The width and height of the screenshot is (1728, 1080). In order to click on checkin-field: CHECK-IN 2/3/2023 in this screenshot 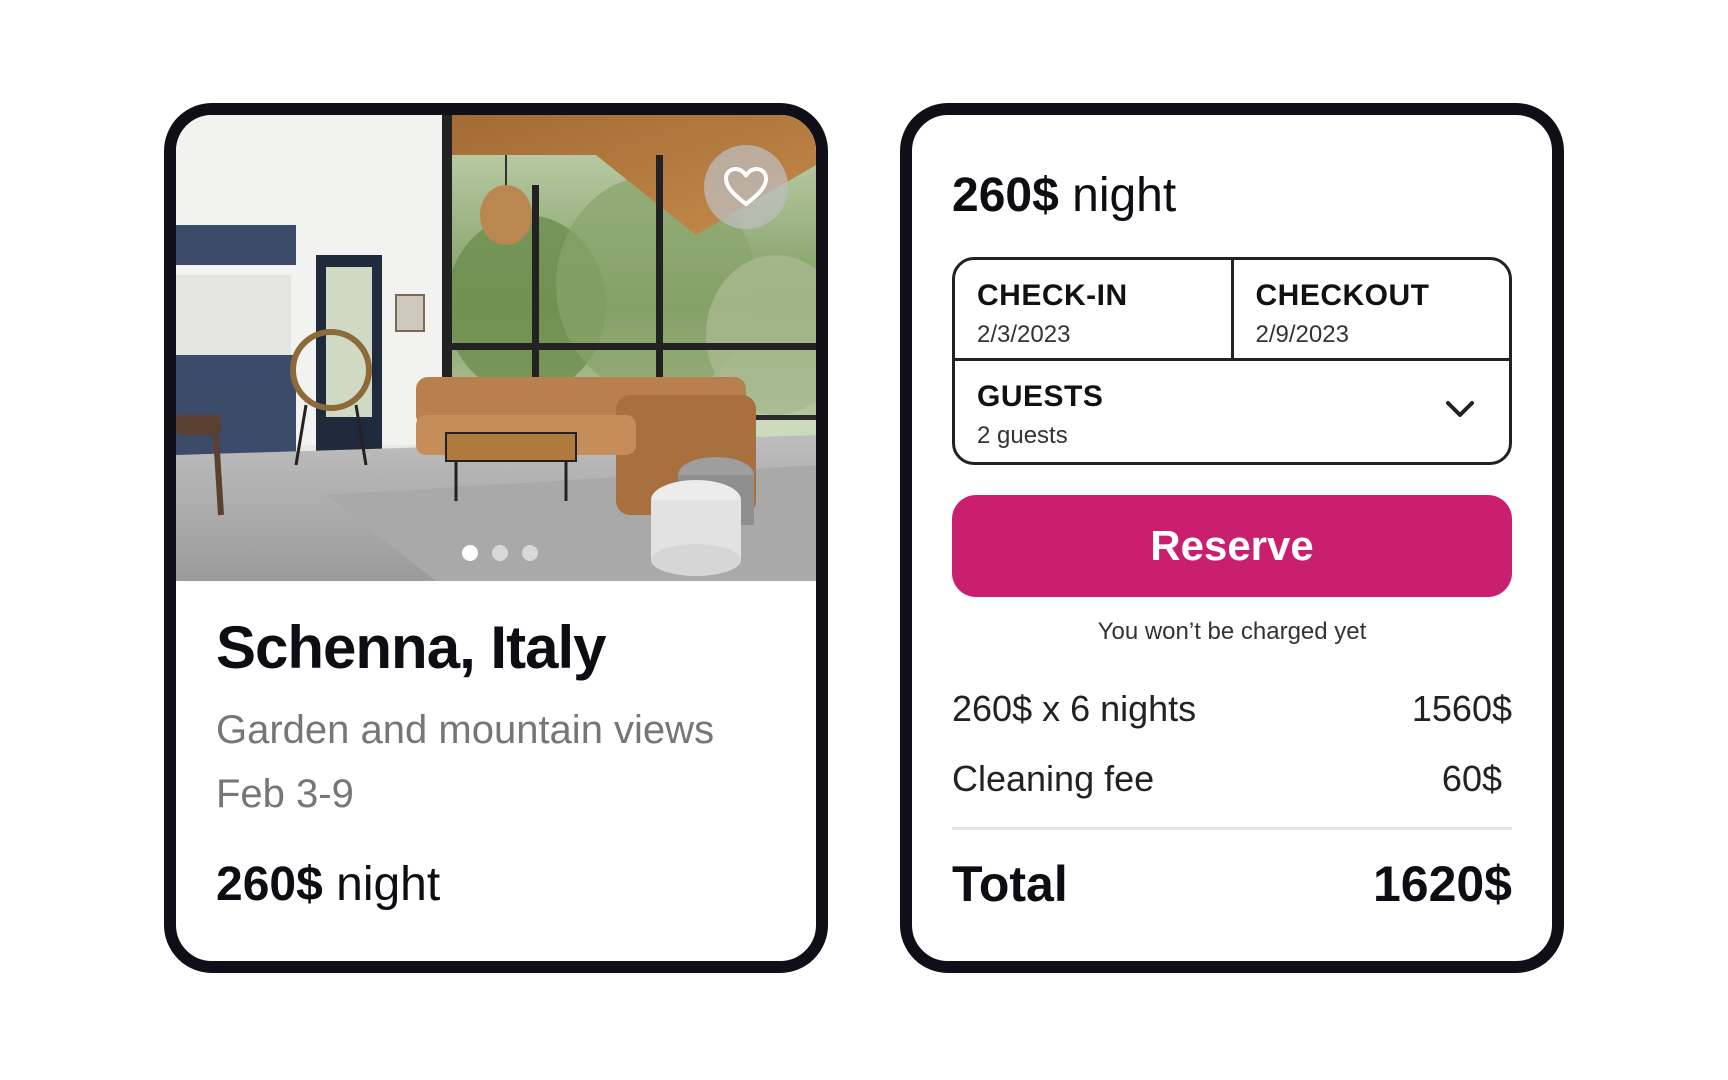, I will do `click(1093, 309)`.